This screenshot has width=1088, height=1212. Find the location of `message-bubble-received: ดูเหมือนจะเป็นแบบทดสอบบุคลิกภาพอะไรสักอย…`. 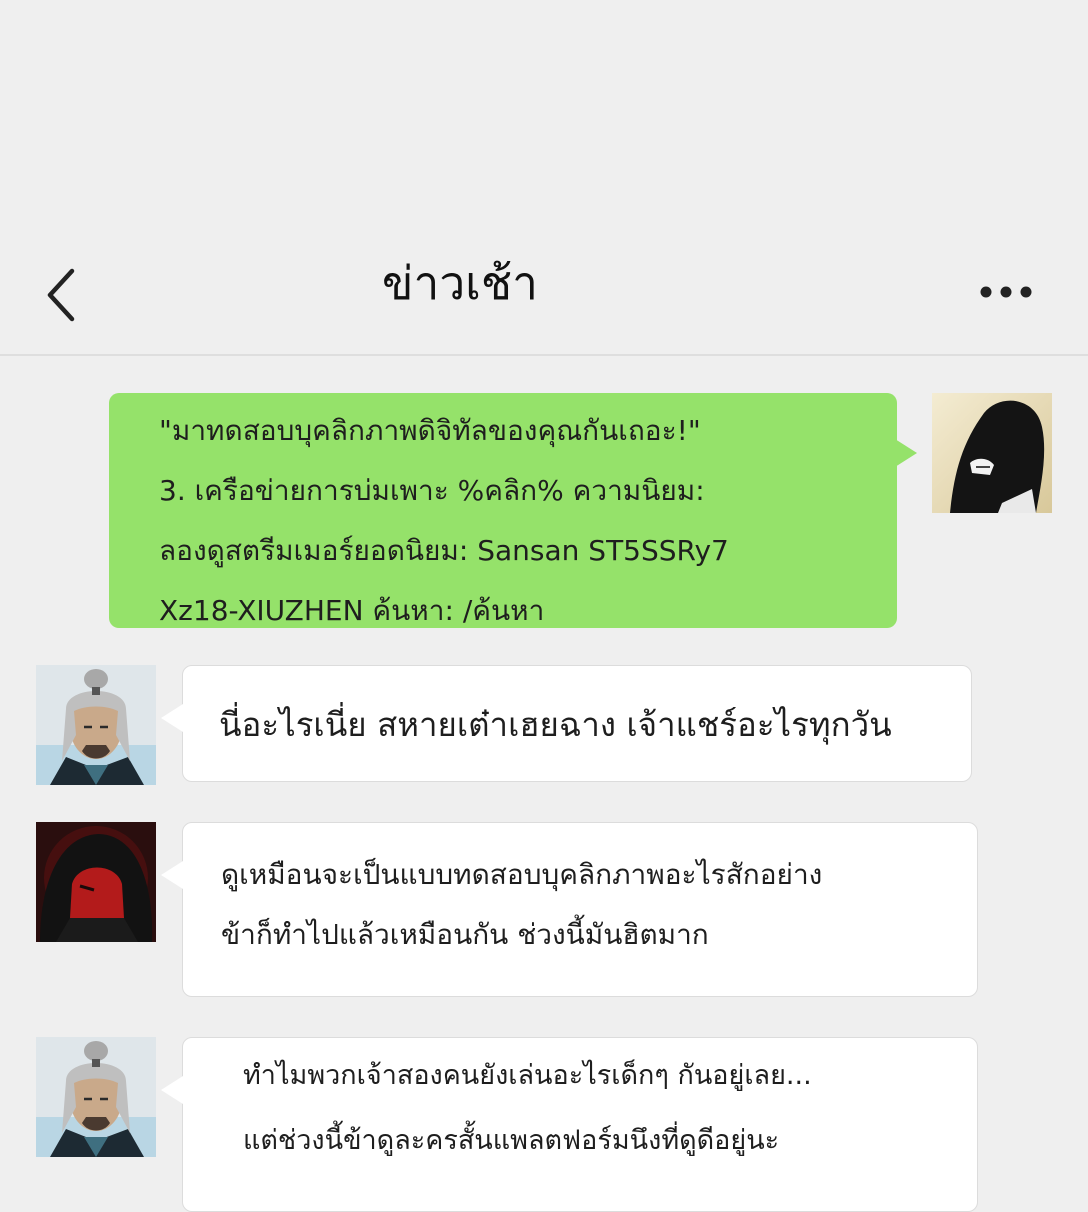

message-bubble-received: ดูเหมือนจะเป็นแบบทดสอบบุคลิกภาพอะไรสักอย… is located at coordinates (569, 909).